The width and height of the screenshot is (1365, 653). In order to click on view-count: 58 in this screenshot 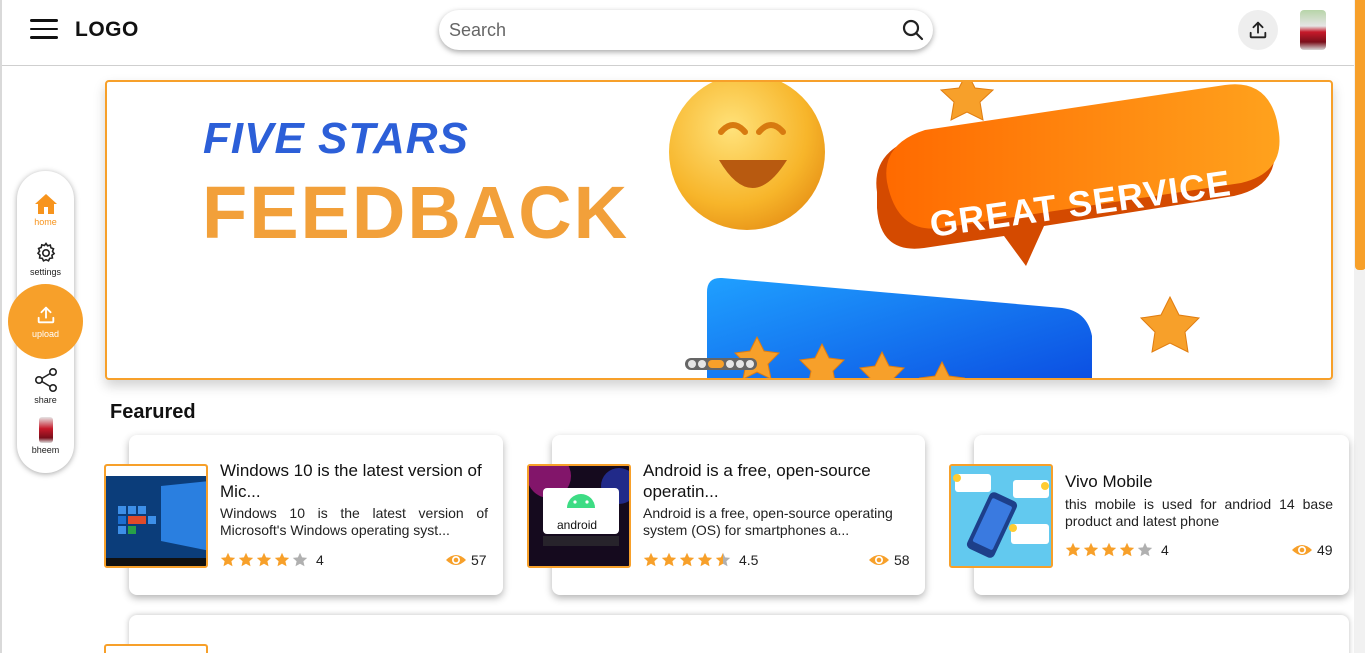, I will do `click(889, 560)`.